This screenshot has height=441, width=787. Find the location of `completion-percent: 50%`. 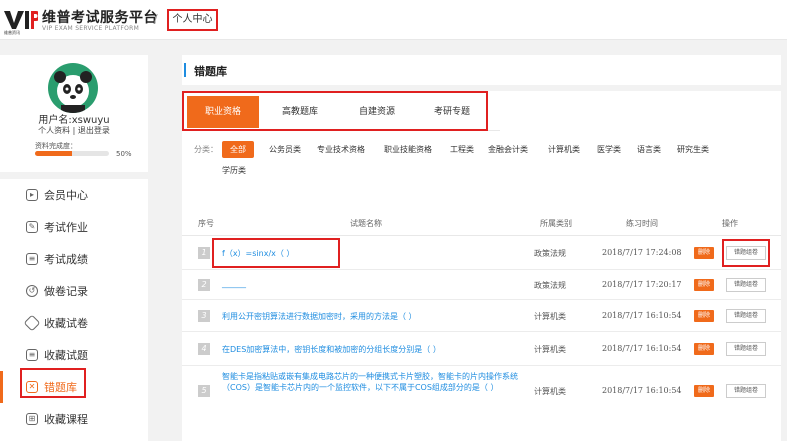

completion-percent: 50% is located at coordinates (124, 154).